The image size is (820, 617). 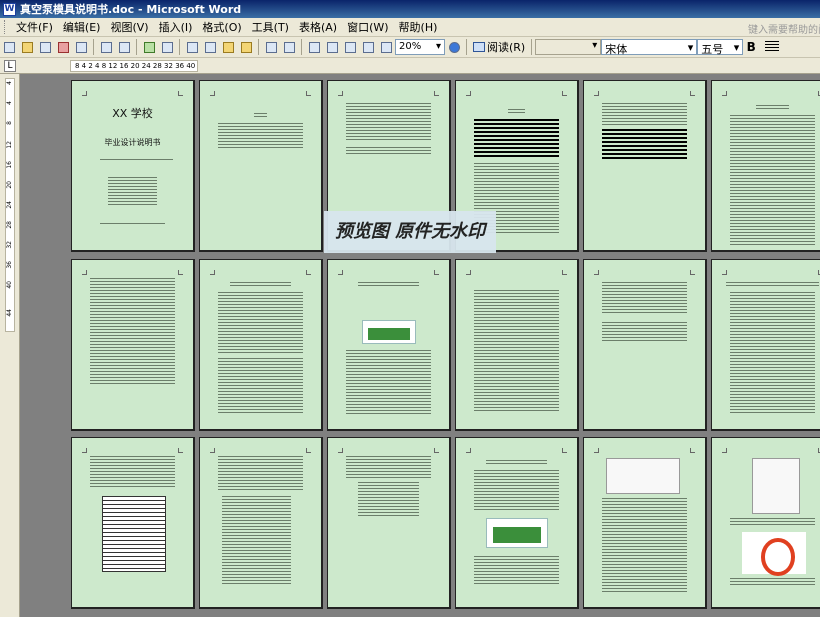 I want to click on spelling-icon, so click(x=149, y=47).